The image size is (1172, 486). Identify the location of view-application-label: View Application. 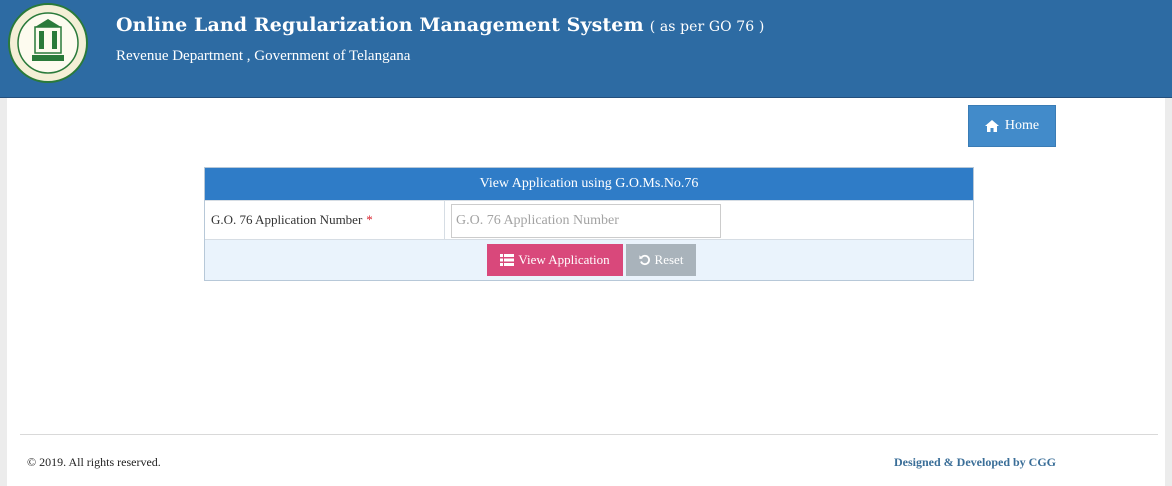
(564, 259).